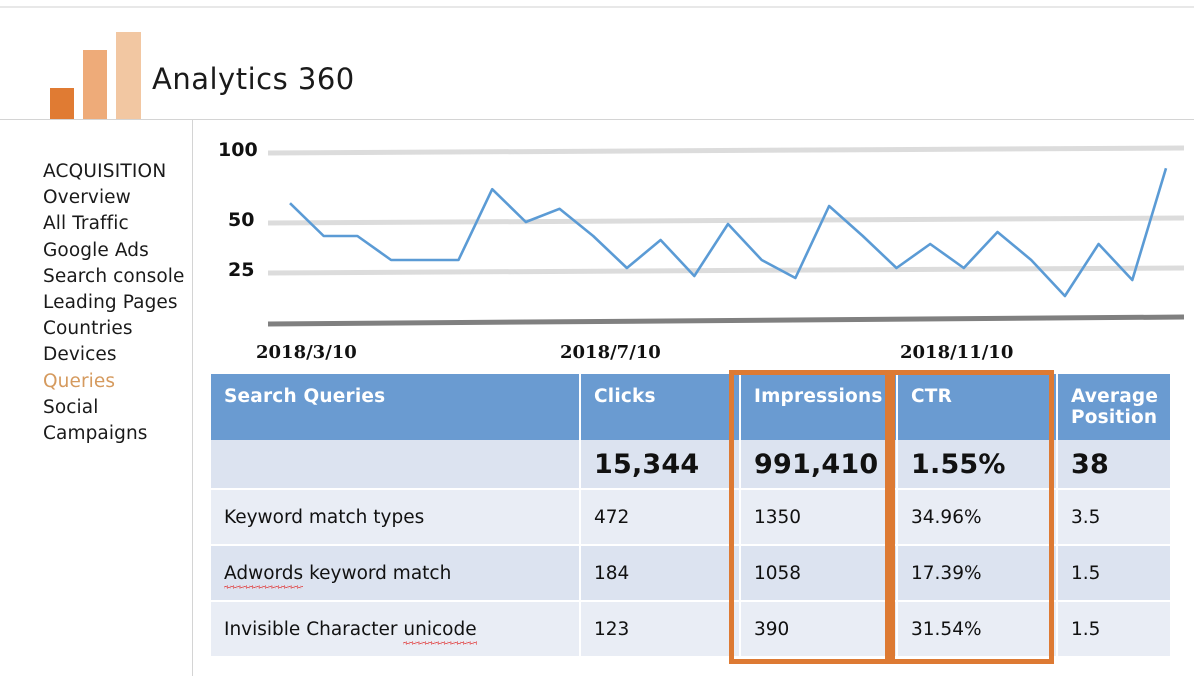  Describe the element at coordinates (977, 407) in the screenshot. I see `table-column-header-ctr: CTR` at that location.